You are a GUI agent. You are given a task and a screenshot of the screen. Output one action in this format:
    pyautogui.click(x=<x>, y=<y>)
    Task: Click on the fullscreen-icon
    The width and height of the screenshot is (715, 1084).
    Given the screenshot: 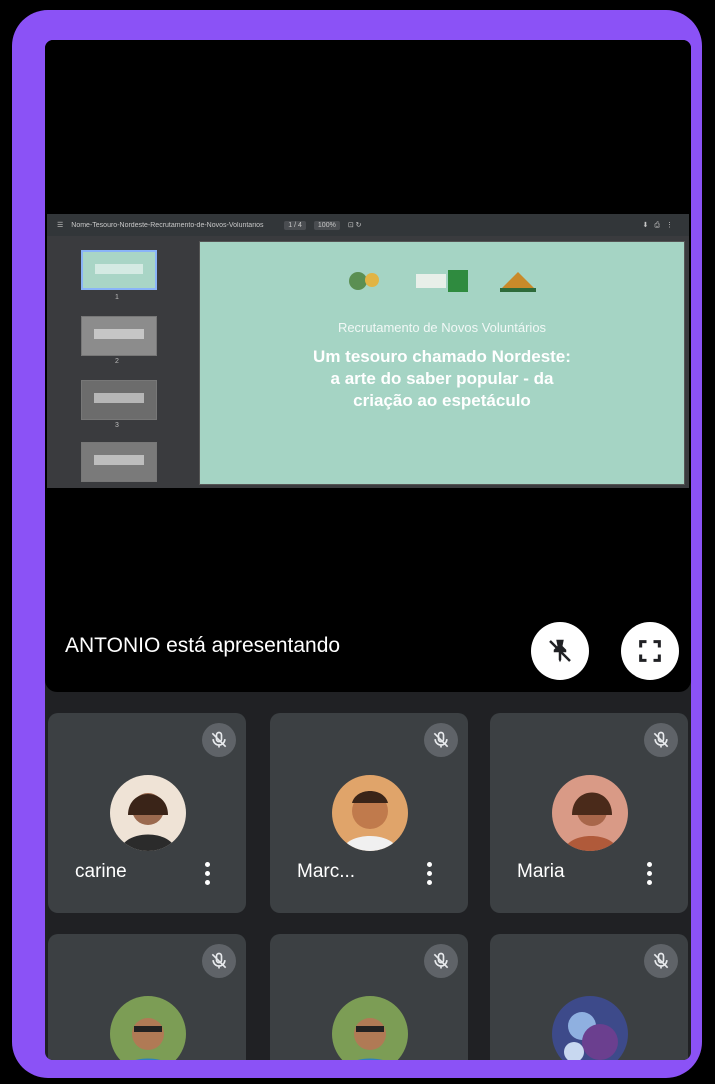 What is the action you would take?
    pyautogui.click(x=650, y=651)
    